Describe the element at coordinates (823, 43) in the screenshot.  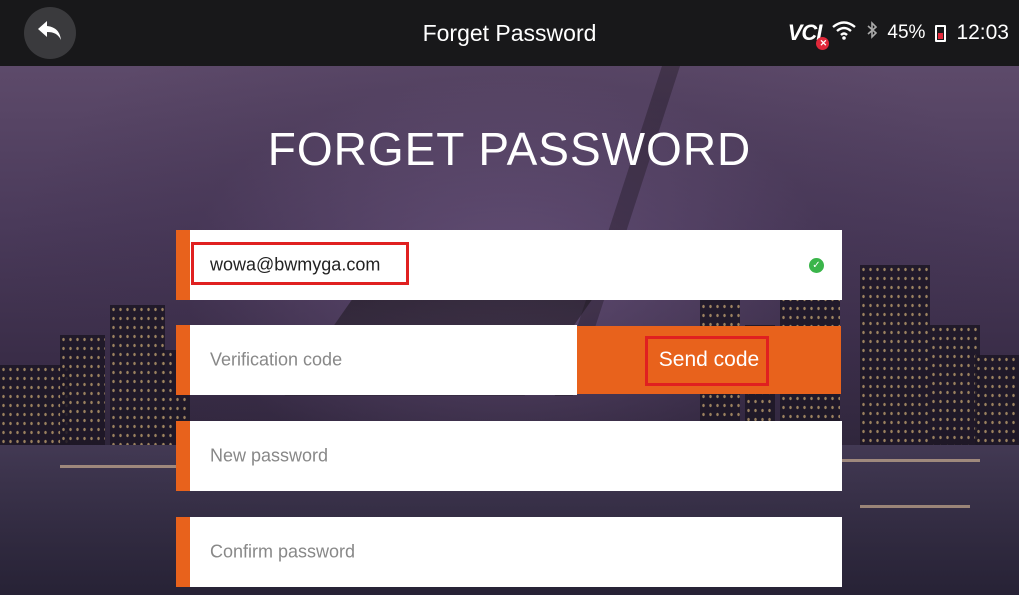
I see `vci-error-icon: ✕` at that location.